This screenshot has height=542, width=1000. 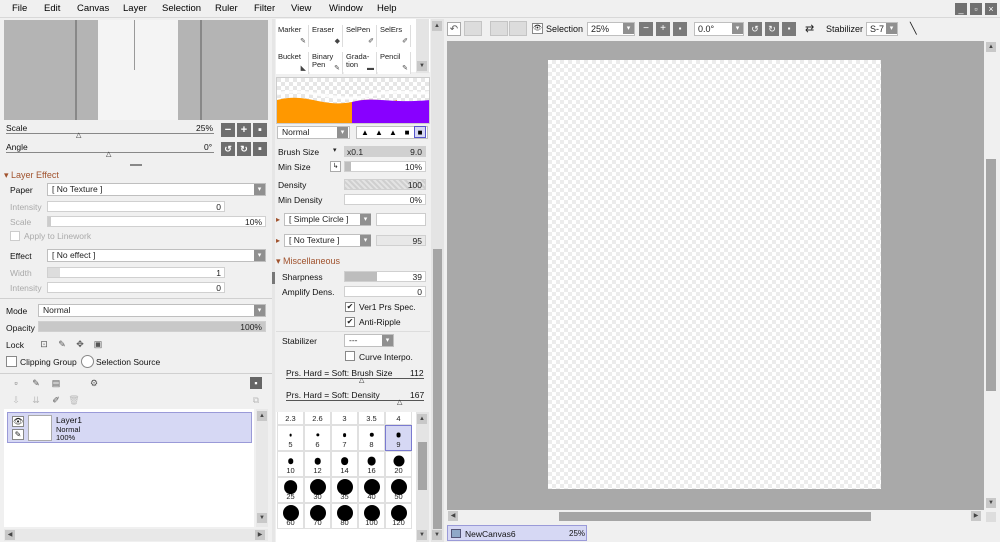 What do you see at coordinates (422, 466) in the screenshot?
I see `scroll-thumb` at bounding box center [422, 466].